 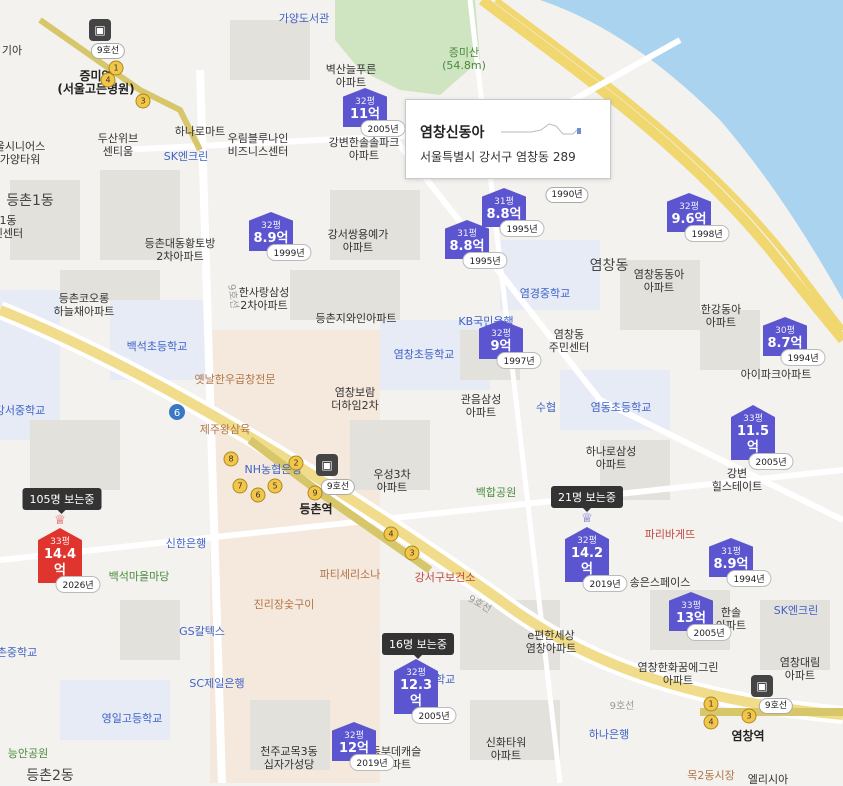 What do you see at coordinates (519, 360) in the screenshot?
I see `marker-year: 1997년` at bounding box center [519, 360].